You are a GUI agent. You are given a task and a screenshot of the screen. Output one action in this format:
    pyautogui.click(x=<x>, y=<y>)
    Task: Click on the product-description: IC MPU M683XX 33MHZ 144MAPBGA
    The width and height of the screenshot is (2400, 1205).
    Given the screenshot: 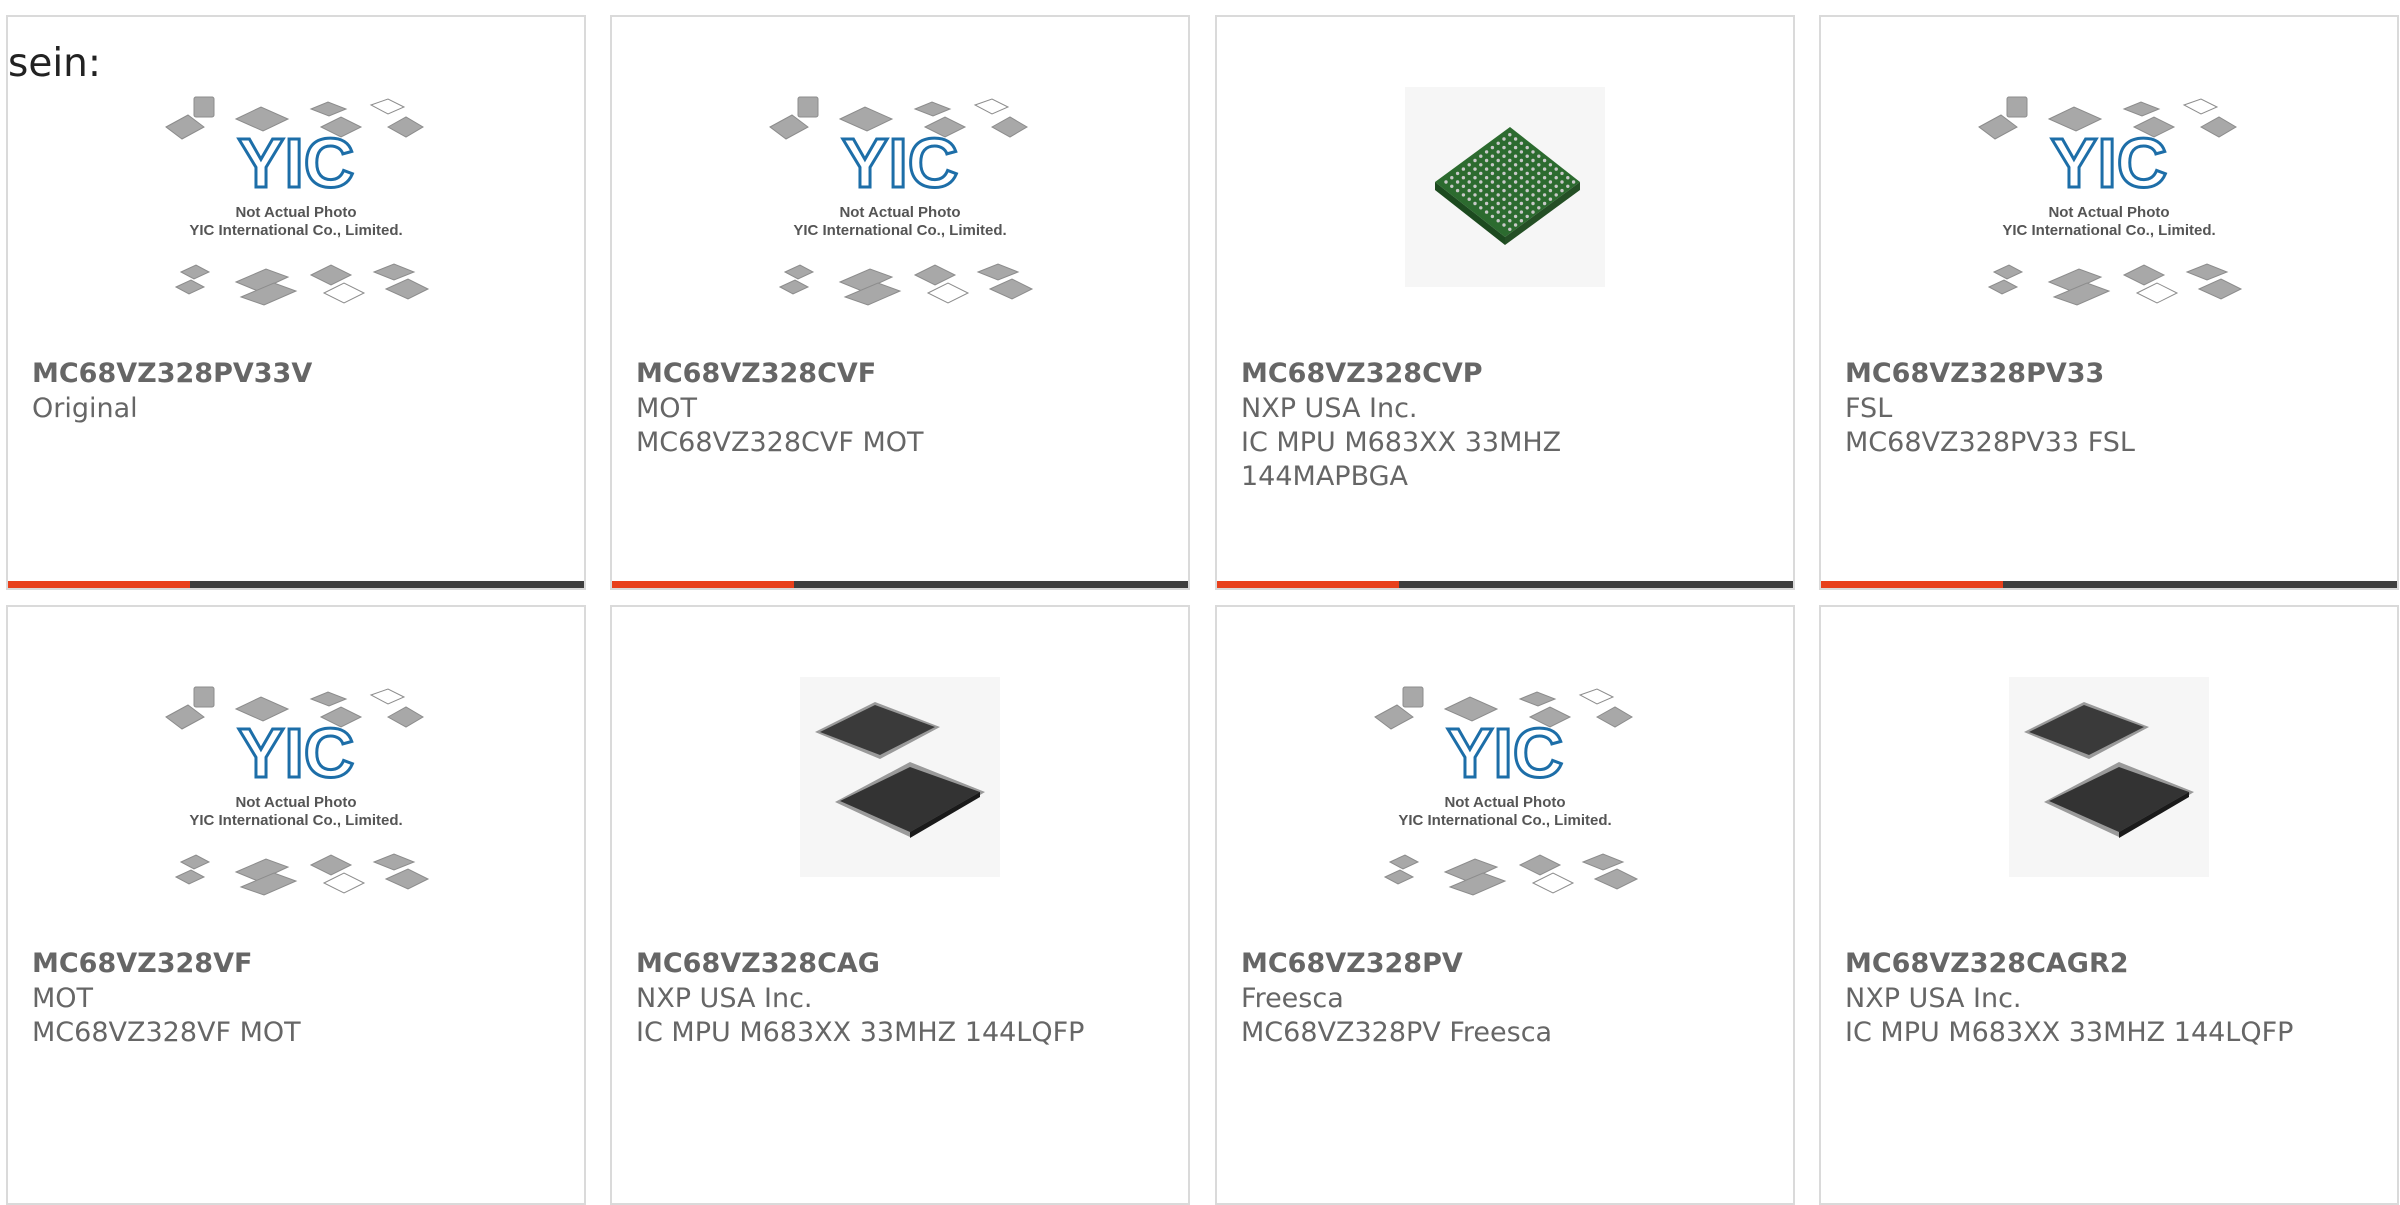 What is the action you would take?
    pyautogui.click(x=1401, y=459)
    